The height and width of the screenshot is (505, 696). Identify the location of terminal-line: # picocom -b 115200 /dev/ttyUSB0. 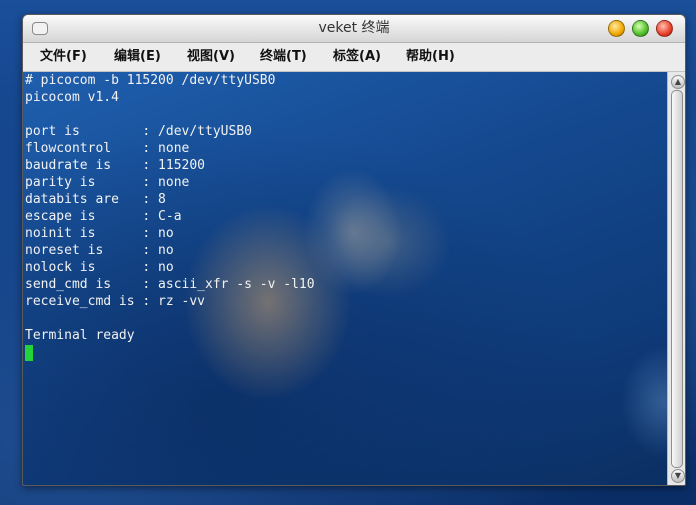
(150, 80).